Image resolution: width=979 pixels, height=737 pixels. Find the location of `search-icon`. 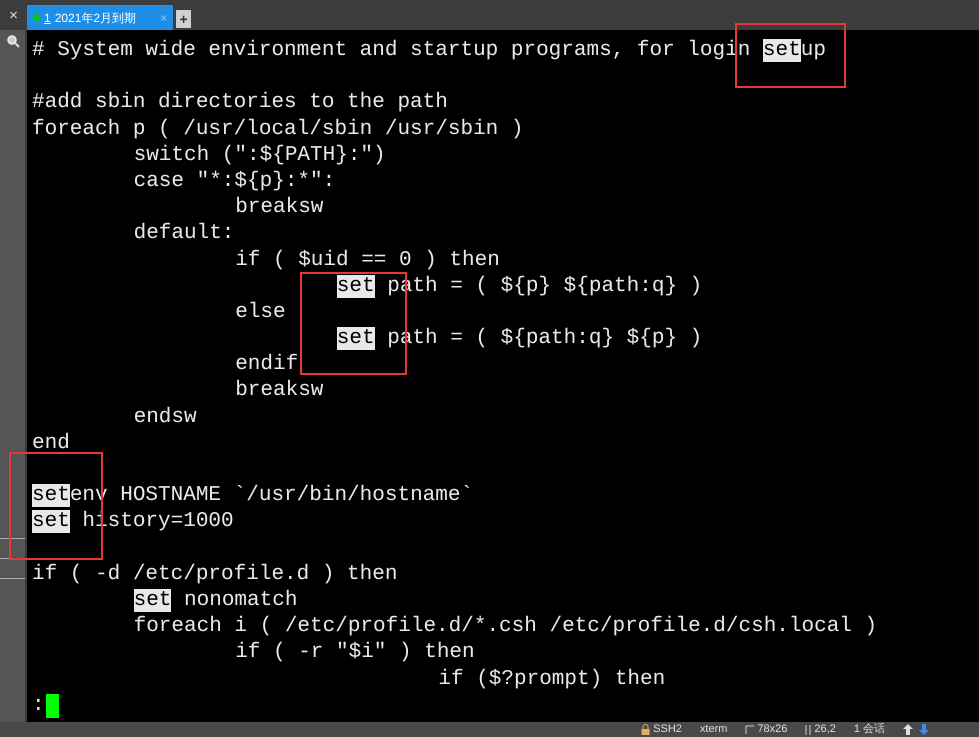

search-icon is located at coordinates (13, 41).